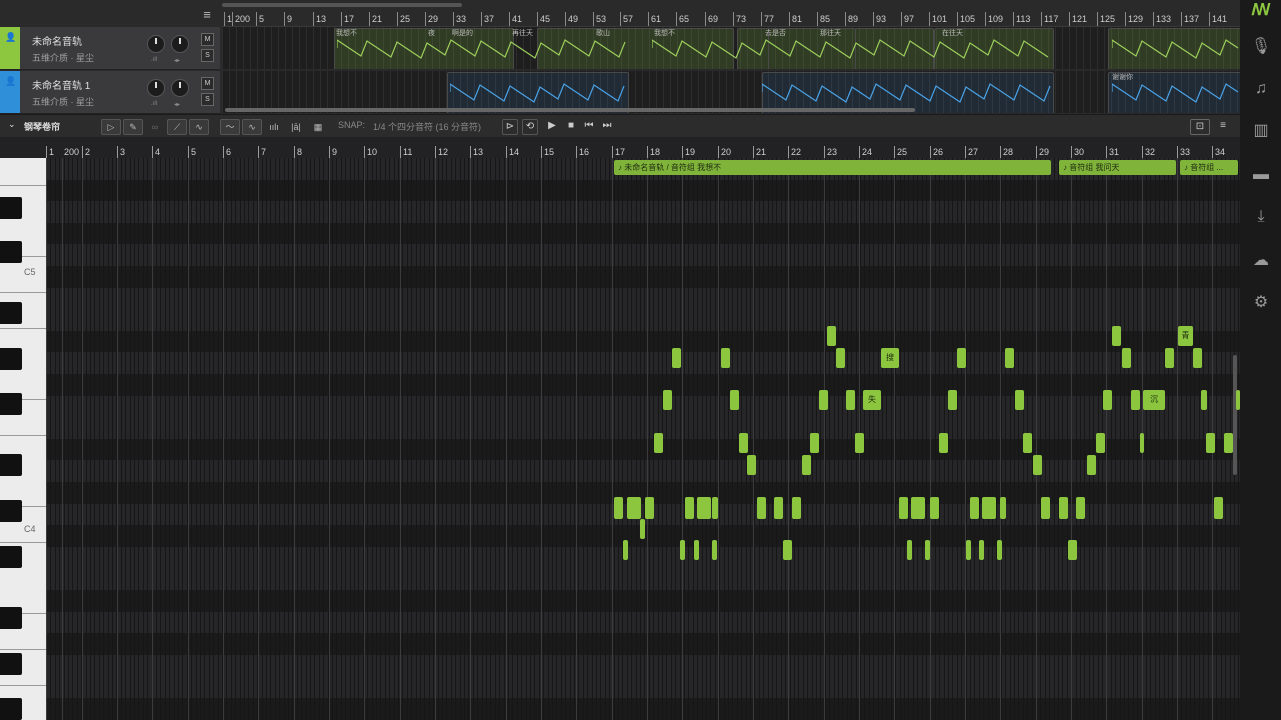  What do you see at coordinates (133, 127) in the screenshot?
I see `pencil-tool-button: ✎` at bounding box center [133, 127].